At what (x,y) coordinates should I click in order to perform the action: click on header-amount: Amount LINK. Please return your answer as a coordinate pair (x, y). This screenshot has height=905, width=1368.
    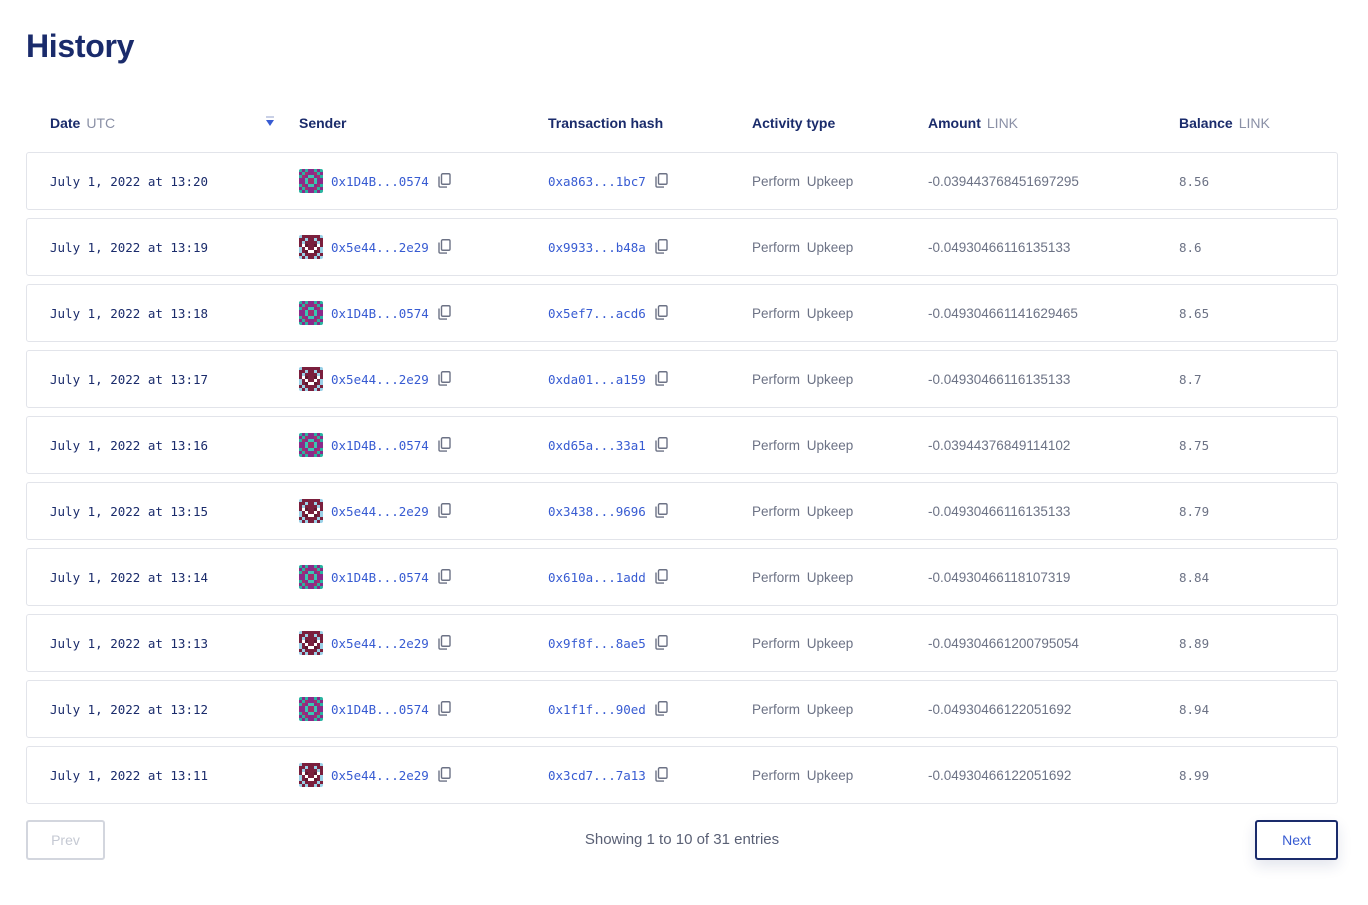
    Looking at the image, I should click on (973, 123).